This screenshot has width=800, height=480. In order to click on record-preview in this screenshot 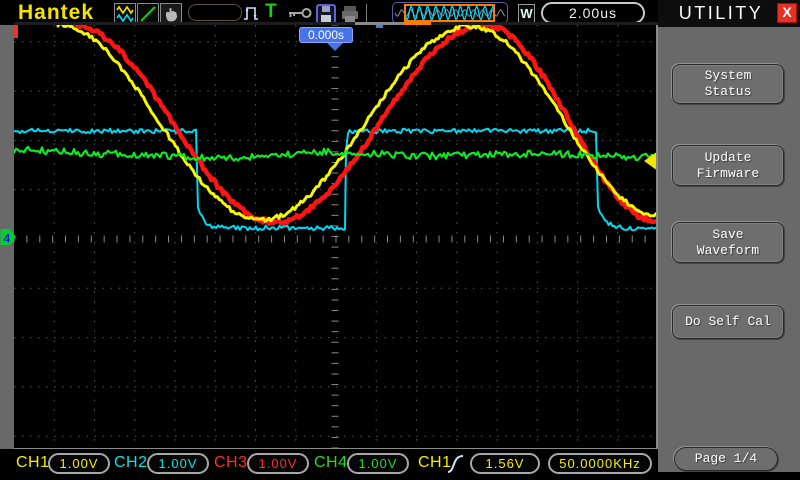, I will do `click(450, 13)`.